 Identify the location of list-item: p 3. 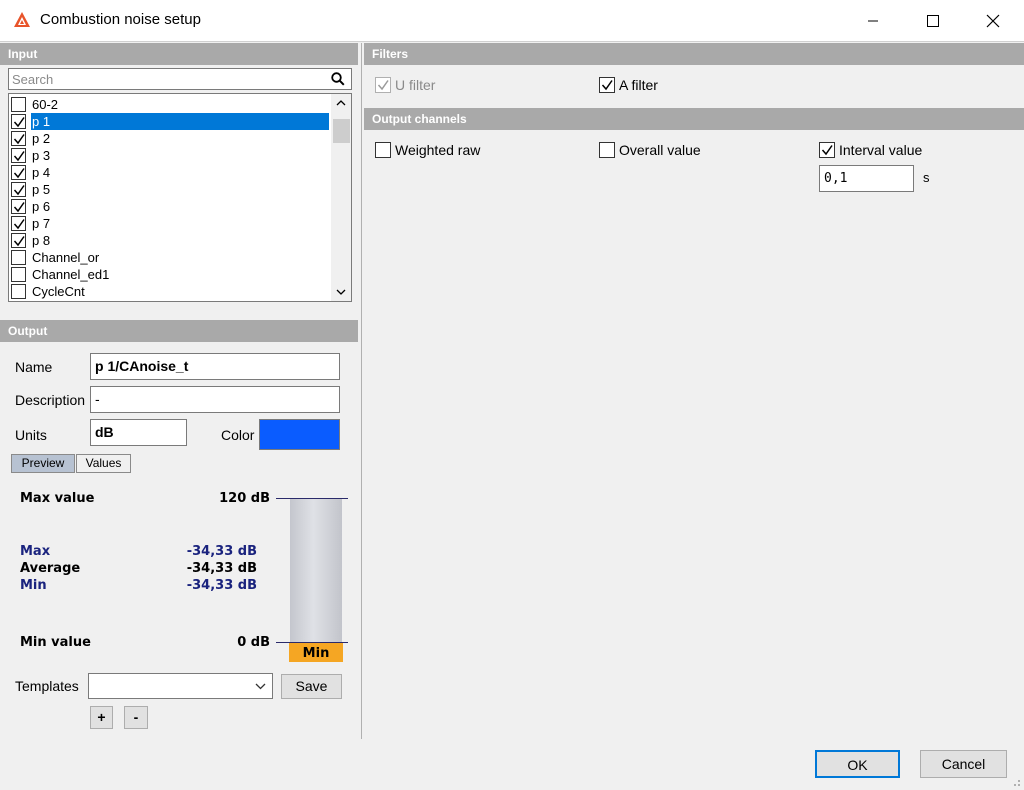
(170, 155).